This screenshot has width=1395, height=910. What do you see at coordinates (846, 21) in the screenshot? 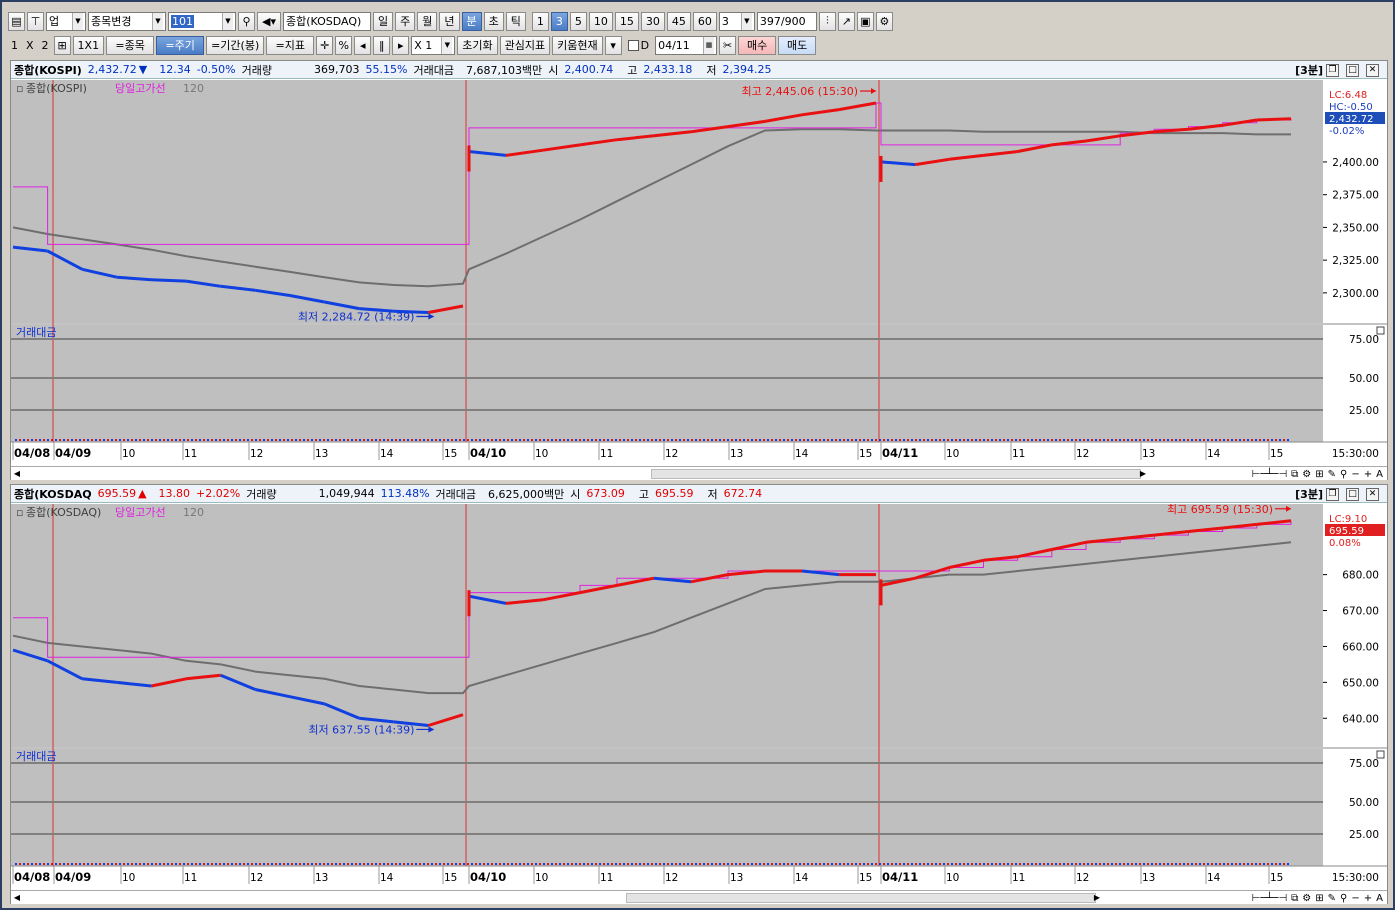
I see `line-tool-icon: ↗` at bounding box center [846, 21].